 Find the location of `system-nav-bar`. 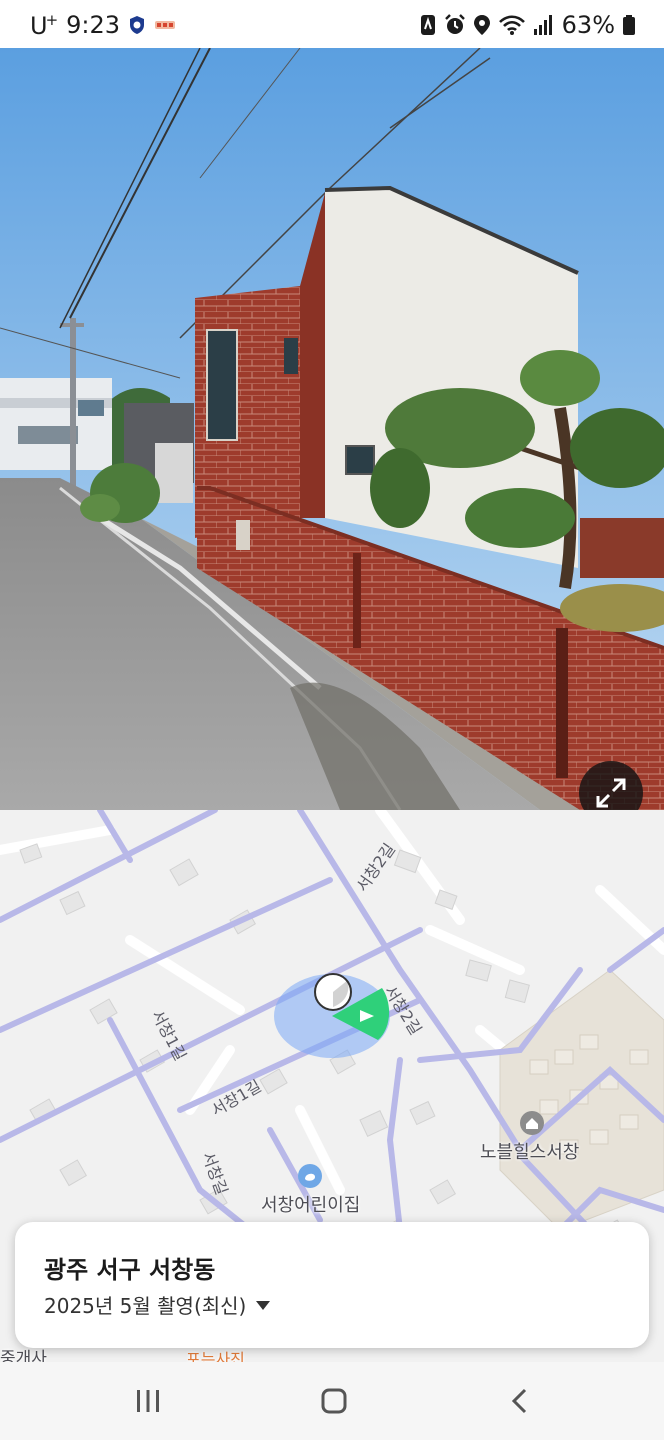

system-nav-bar is located at coordinates (332, 1401).